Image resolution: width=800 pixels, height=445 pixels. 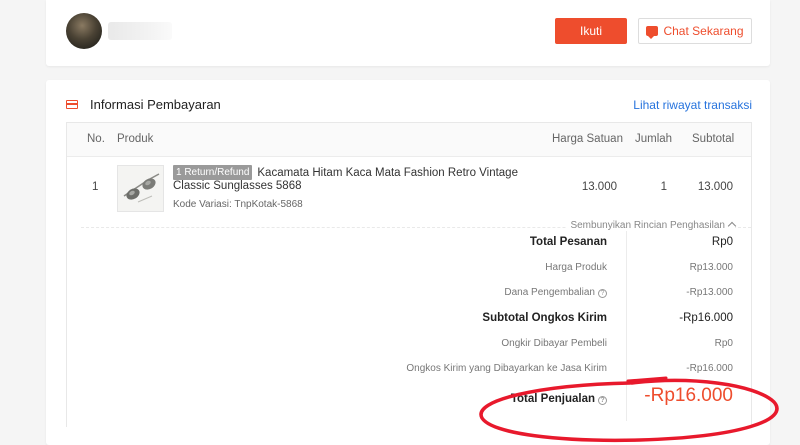 I want to click on item-subtotal: 13.000, so click(x=715, y=187).